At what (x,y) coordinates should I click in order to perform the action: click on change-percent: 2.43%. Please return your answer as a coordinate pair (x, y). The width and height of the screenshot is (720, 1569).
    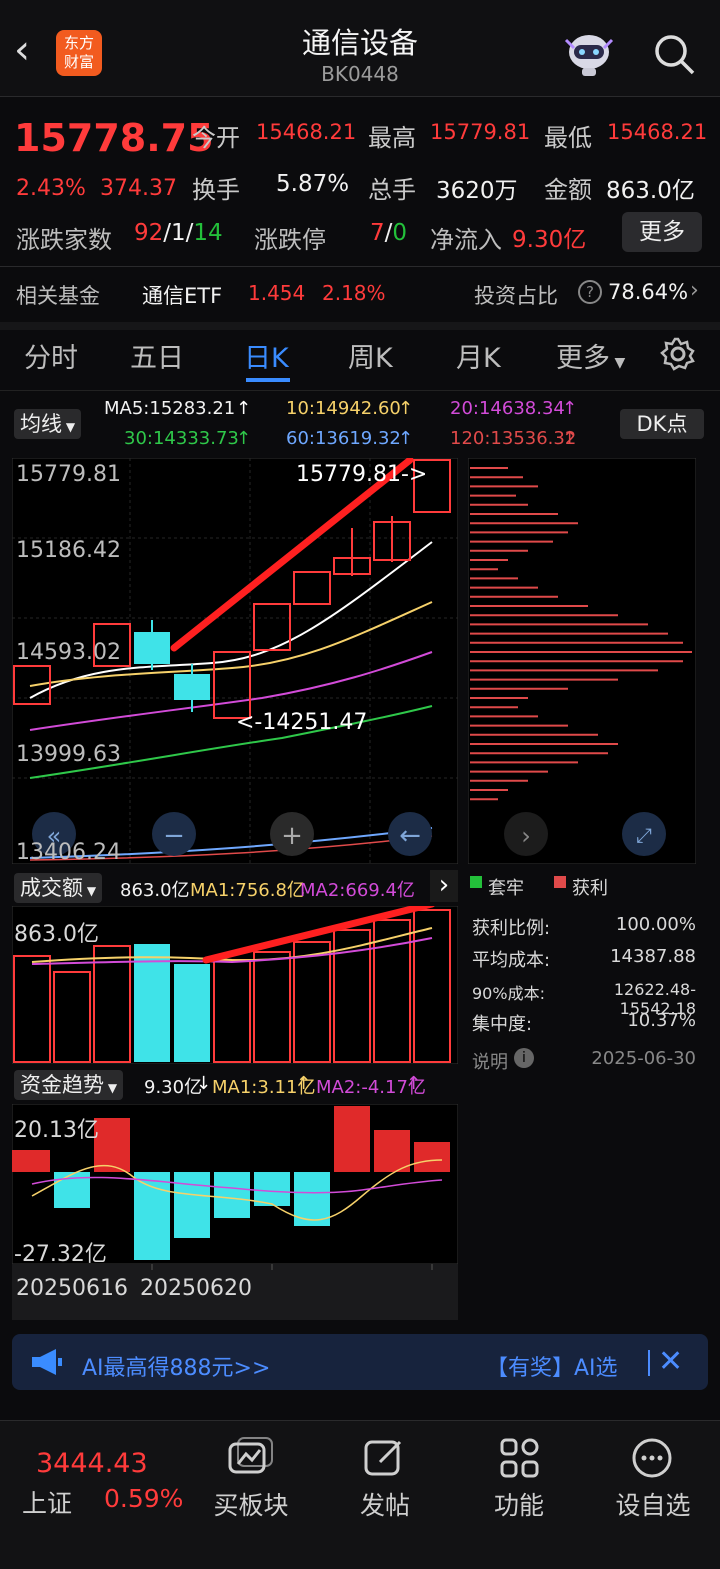
    Looking at the image, I should click on (51, 188).